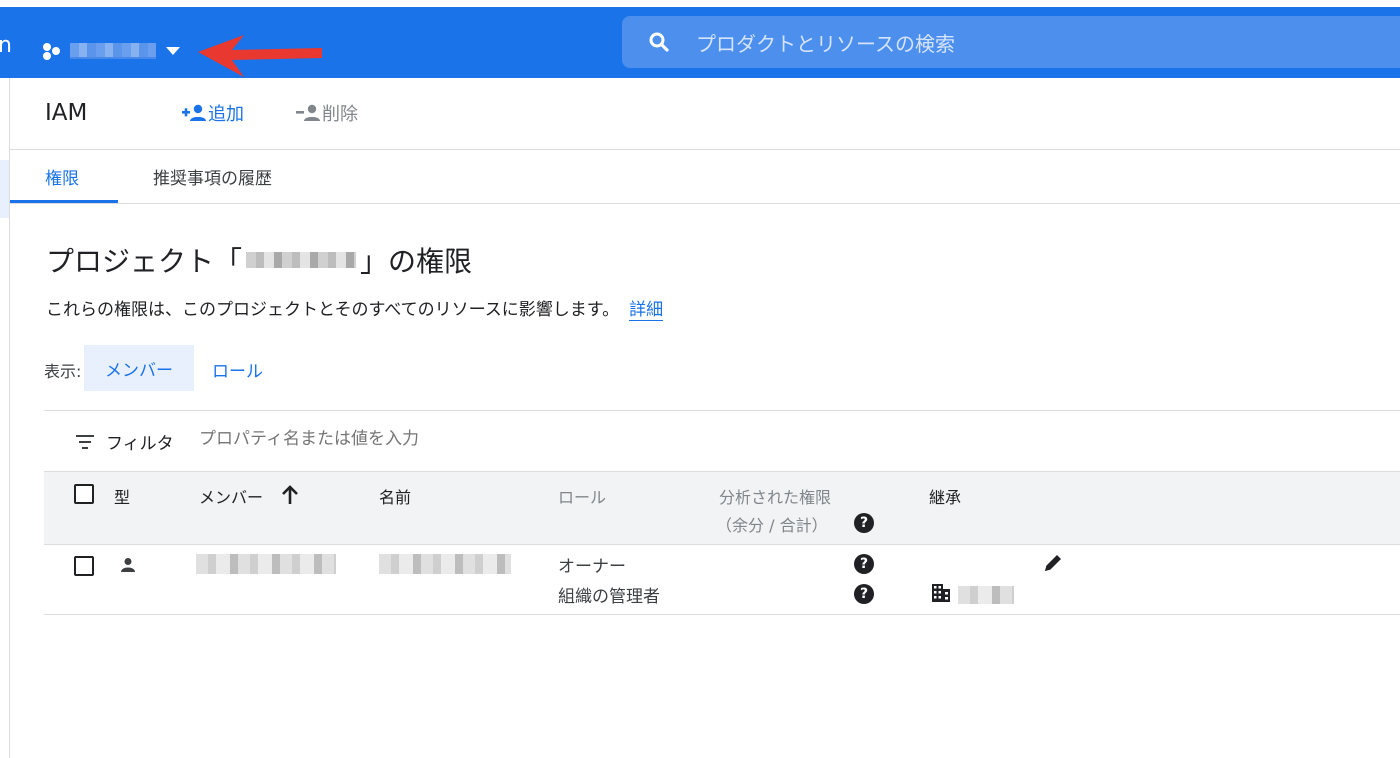 The width and height of the screenshot is (1400, 758). I want to click on view-label: 表示:, so click(63, 371).